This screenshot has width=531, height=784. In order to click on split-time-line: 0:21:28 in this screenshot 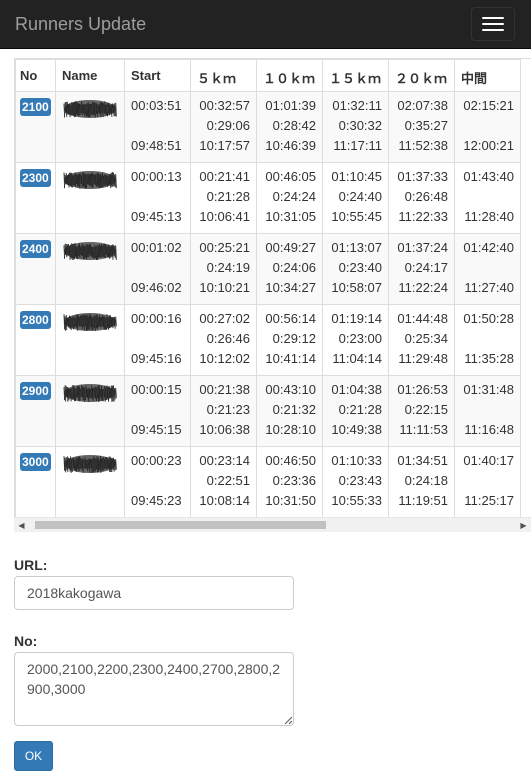, I will do `click(360, 409)`.